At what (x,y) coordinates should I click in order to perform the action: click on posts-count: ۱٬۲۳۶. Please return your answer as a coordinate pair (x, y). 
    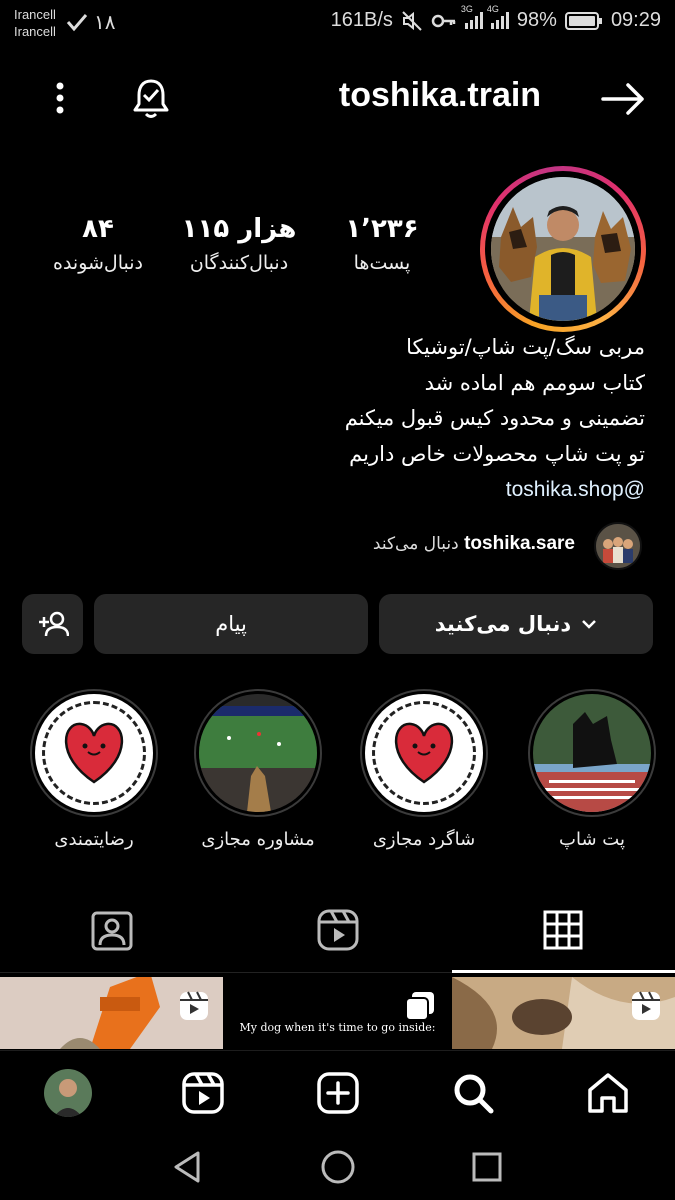
    Looking at the image, I should click on (382, 229).